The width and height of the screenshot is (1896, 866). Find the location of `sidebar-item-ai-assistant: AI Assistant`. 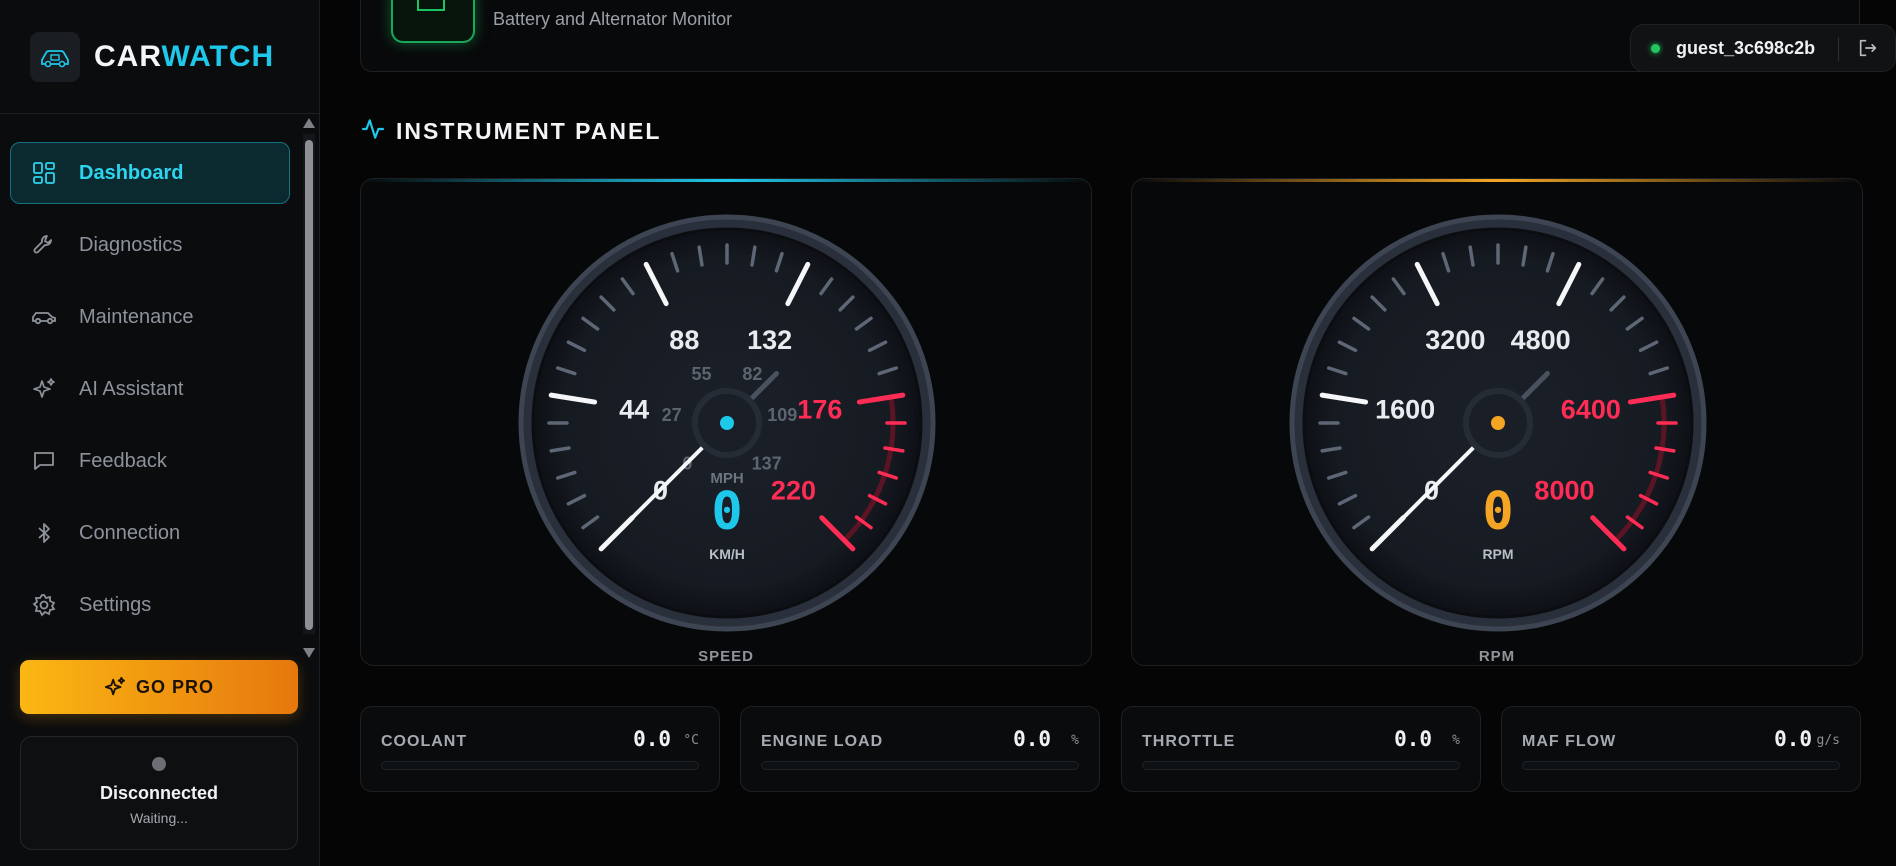

sidebar-item-ai-assistant: AI Assistant is located at coordinates (150, 389).